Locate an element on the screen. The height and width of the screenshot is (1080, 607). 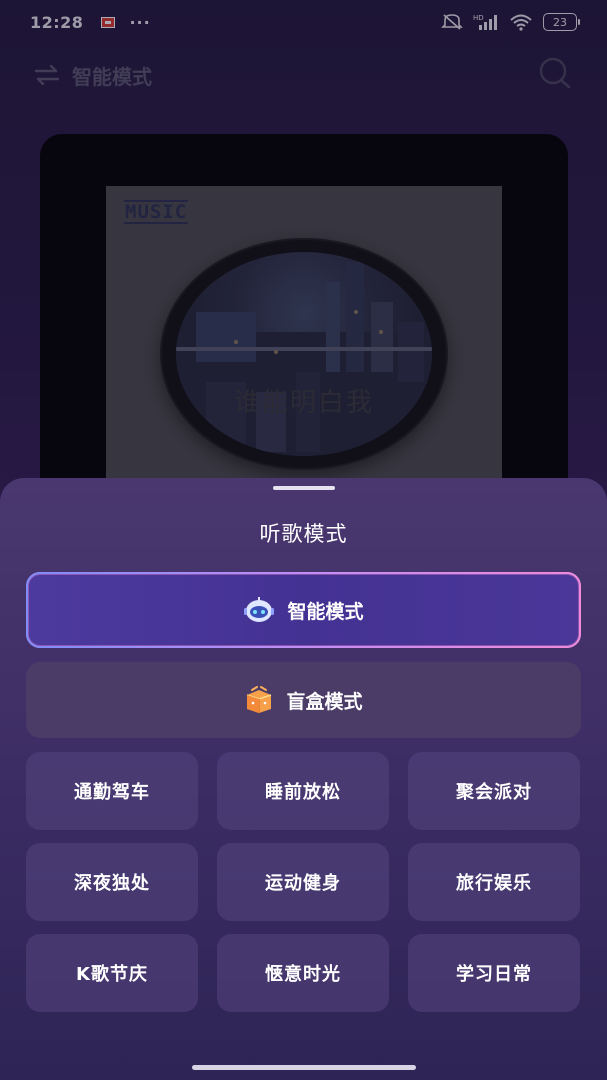
scene-button: 学习日常 is located at coordinates (494, 973).